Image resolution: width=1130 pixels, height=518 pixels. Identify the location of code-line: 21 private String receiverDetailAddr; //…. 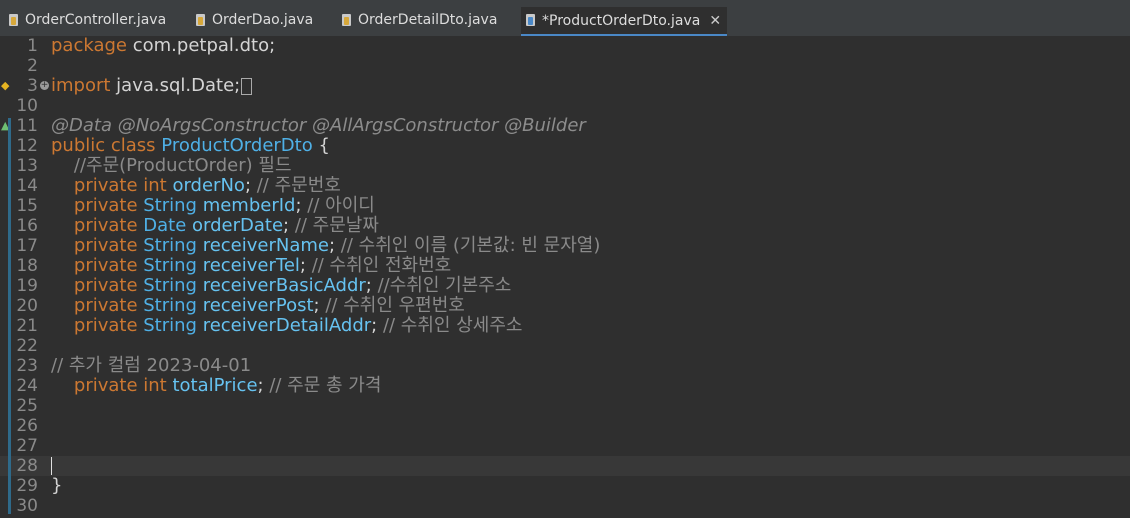
(565, 326).